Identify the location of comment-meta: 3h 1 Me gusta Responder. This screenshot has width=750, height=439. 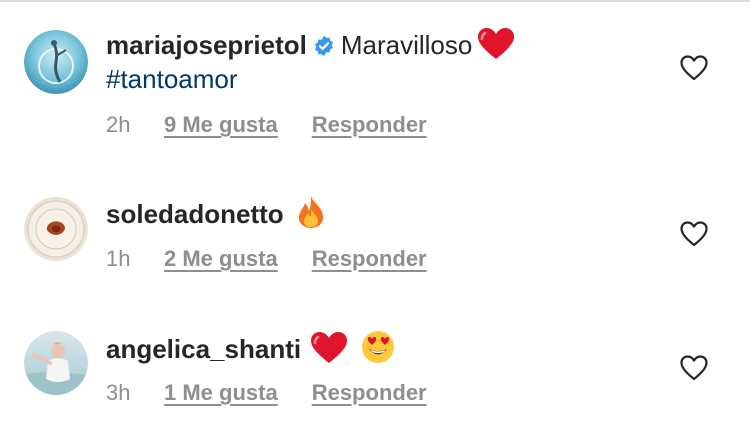
(266, 393).